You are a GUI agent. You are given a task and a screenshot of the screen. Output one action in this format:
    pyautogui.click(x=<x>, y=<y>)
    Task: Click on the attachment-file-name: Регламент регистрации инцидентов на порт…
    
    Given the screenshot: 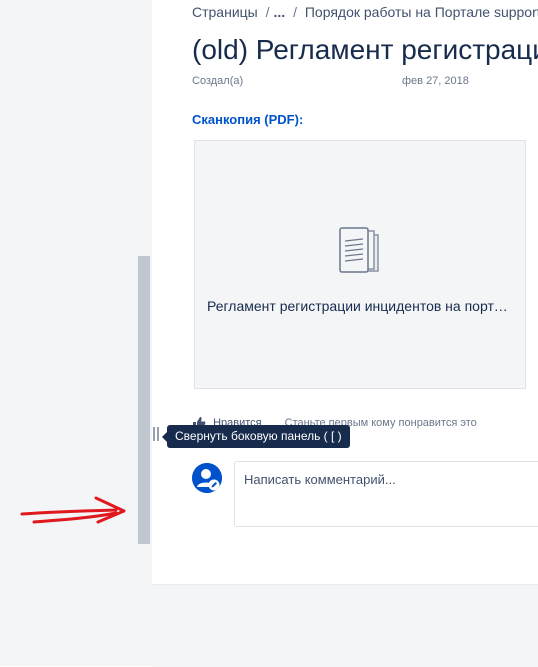 What is the action you would take?
    pyautogui.click(x=360, y=306)
    